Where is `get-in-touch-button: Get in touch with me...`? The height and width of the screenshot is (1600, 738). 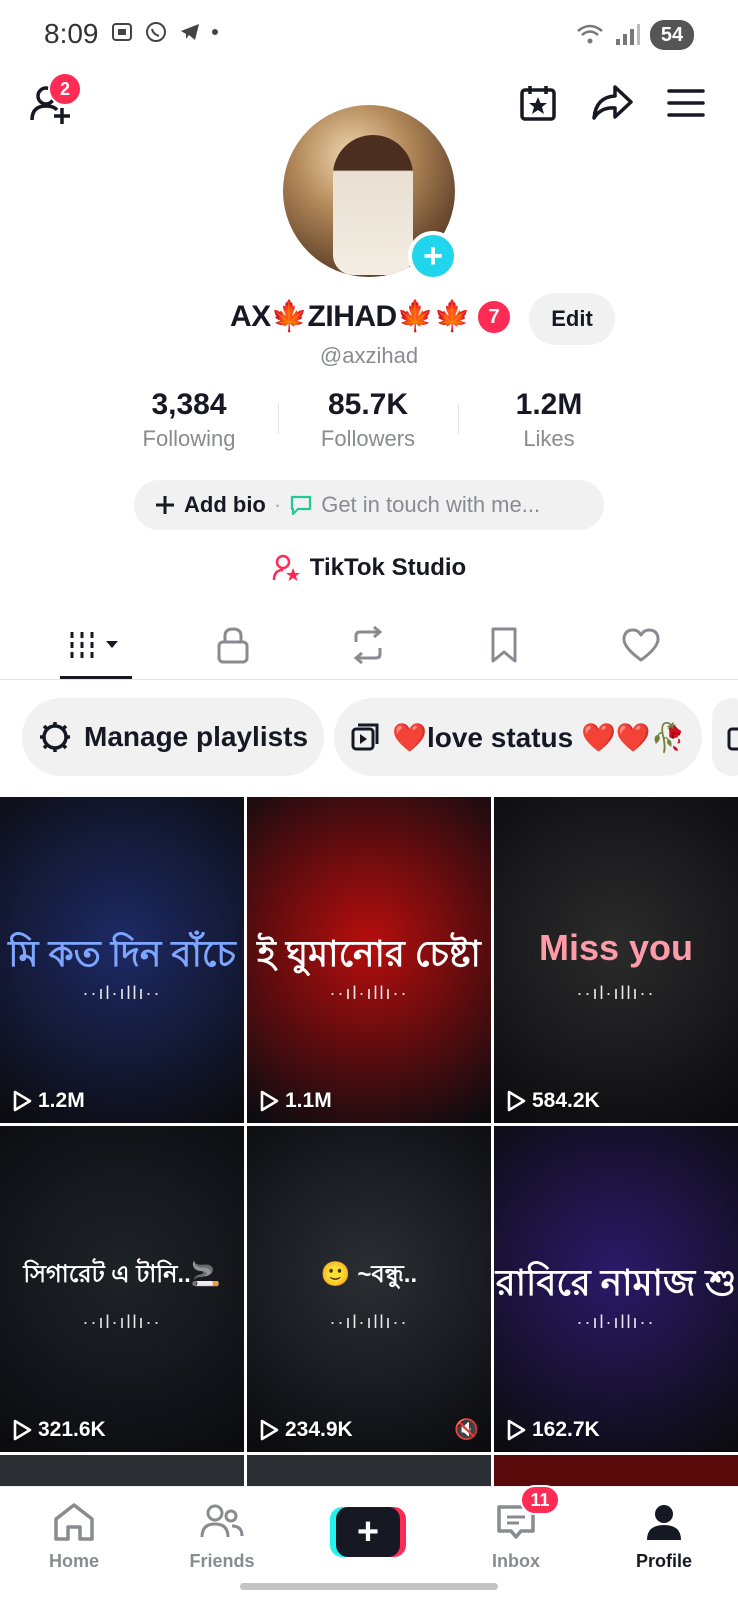
get-in-touch-button: Get in touch with me... is located at coordinates (430, 505).